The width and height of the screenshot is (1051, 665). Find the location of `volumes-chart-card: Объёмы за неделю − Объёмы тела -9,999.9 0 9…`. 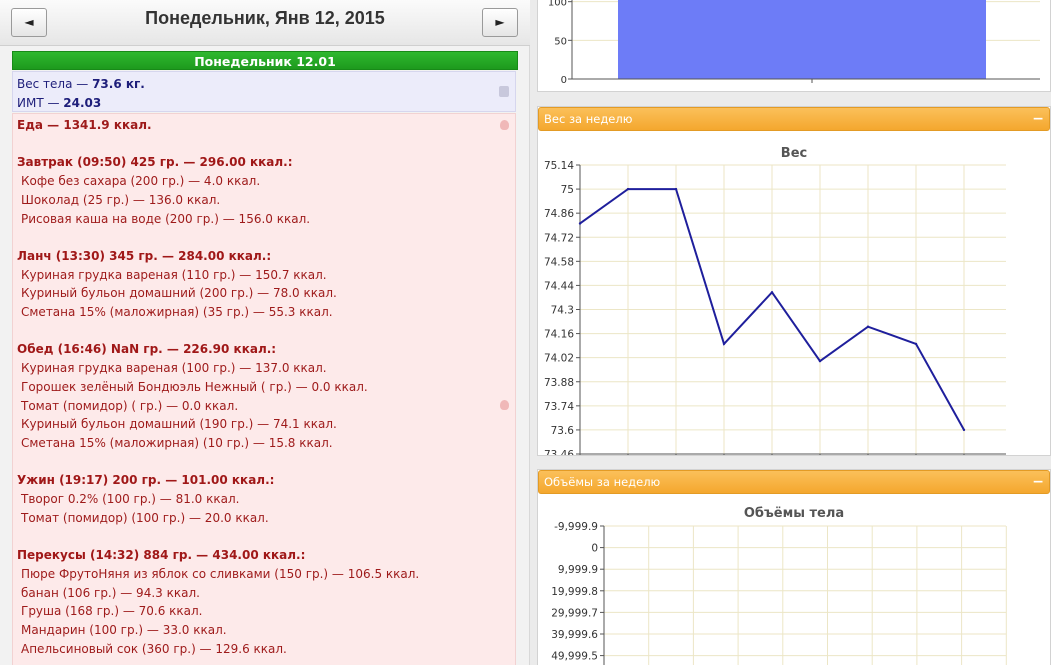

volumes-chart-card: Объёмы за неделю − Объёмы тела -9,999.9 0 9… is located at coordinates (794, 567).